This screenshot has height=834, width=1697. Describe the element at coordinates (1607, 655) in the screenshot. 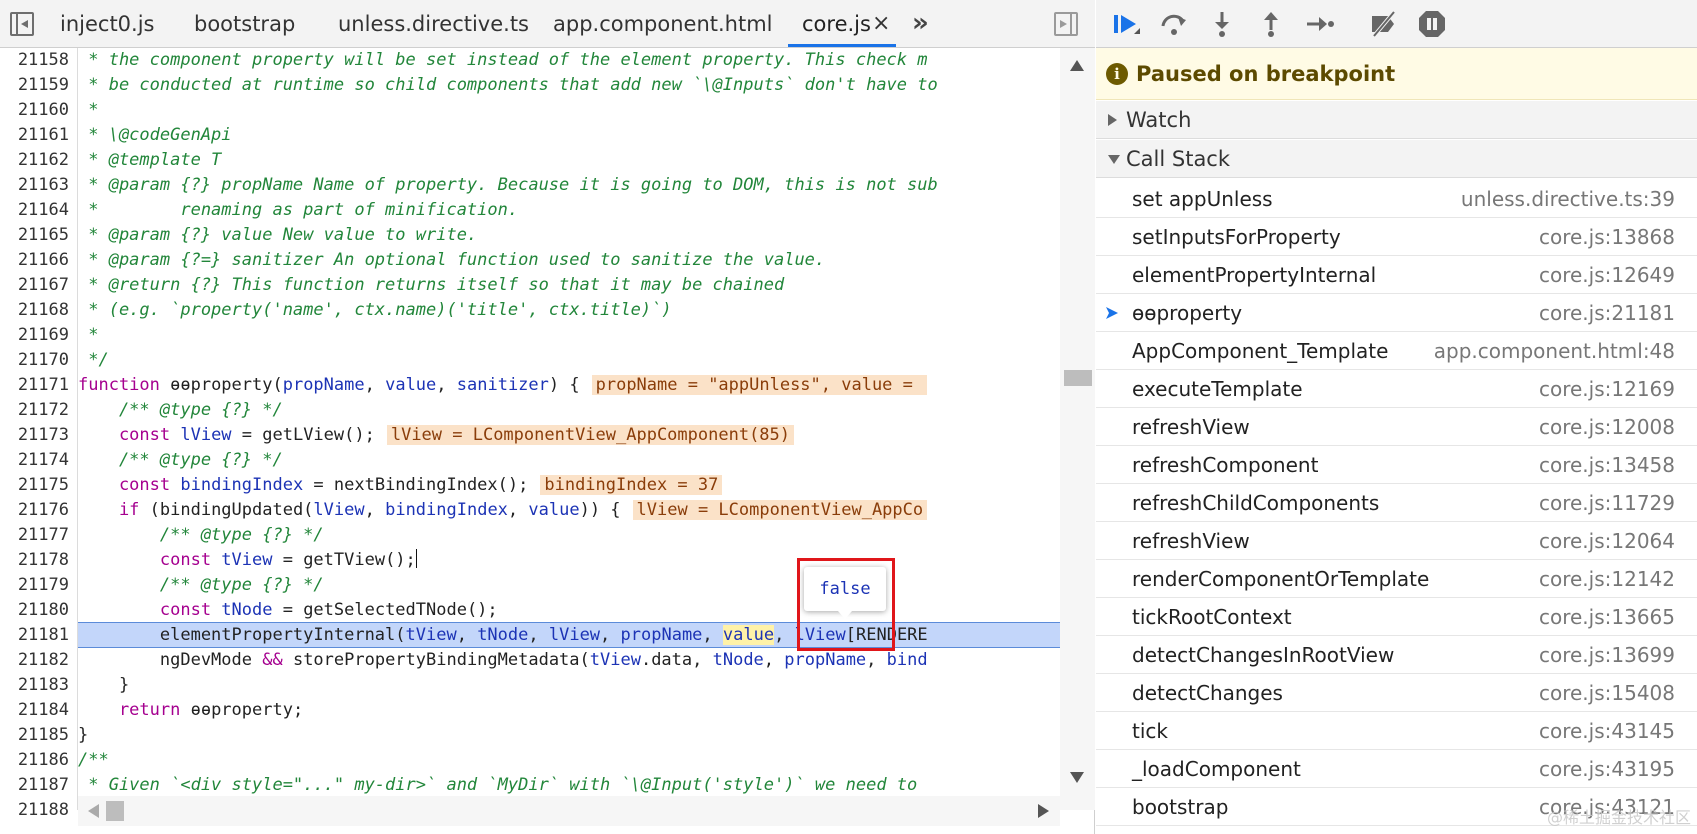

I see `frame-location: core.js:13699` at that location.